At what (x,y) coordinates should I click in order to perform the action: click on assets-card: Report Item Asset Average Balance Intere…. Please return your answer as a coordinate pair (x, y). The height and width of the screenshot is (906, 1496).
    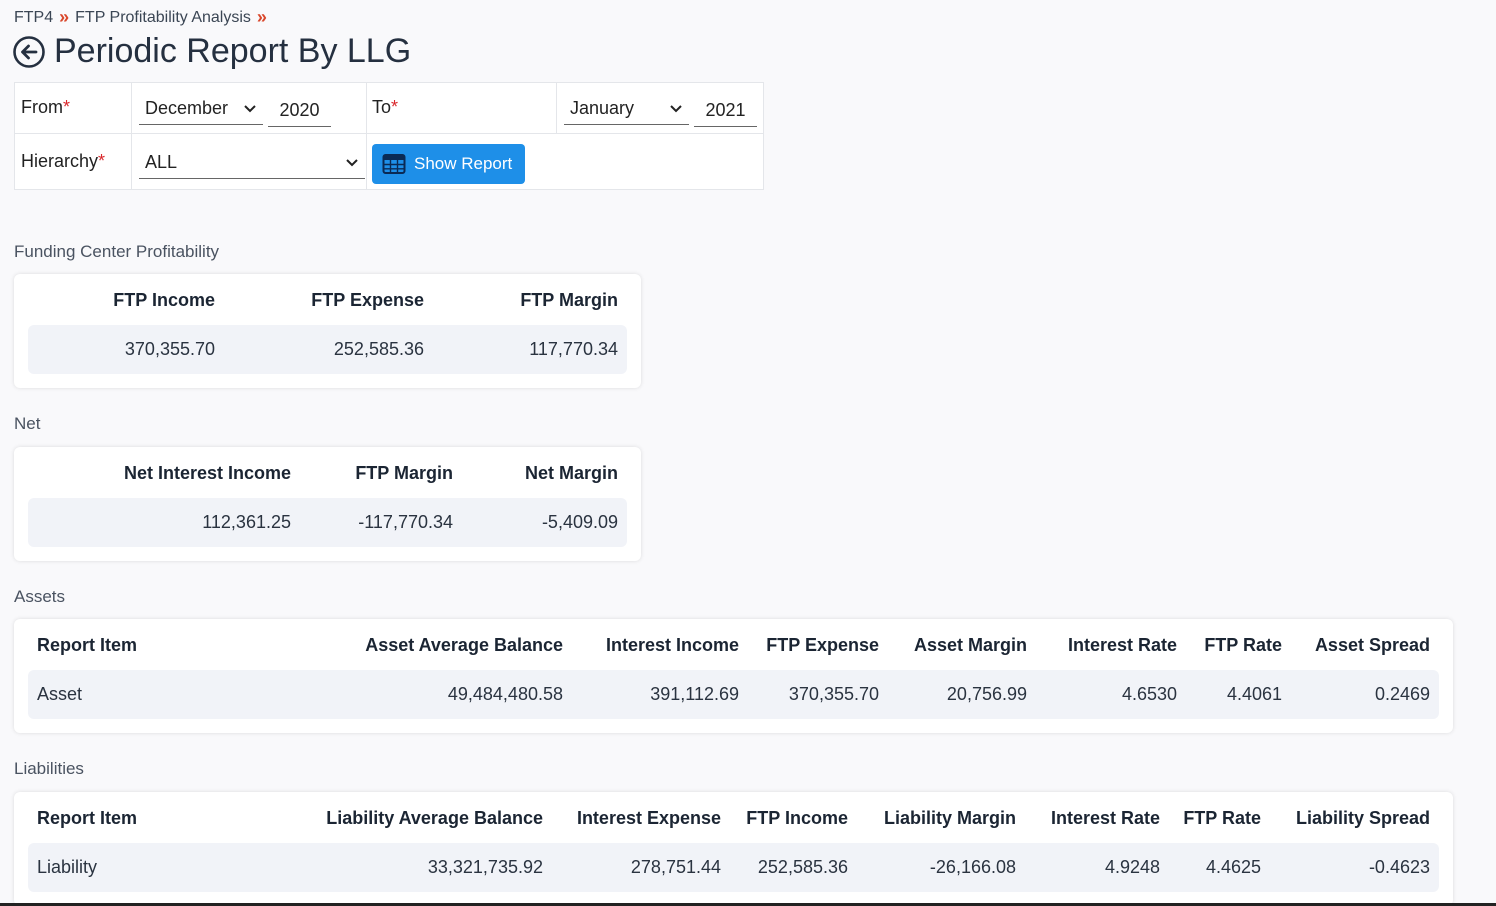
    Looking at the image, I should click on (733, 676).